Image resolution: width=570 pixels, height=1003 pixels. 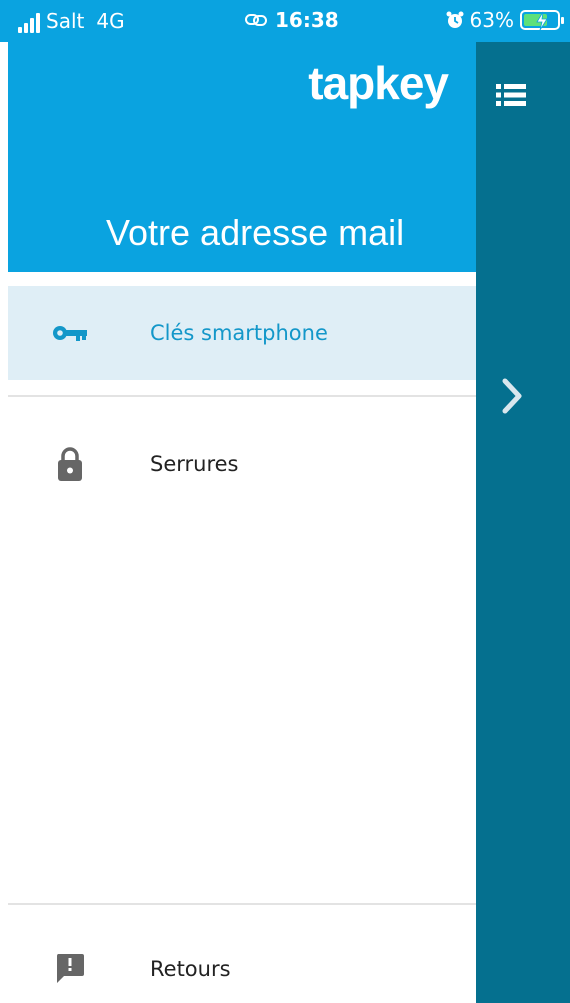 I want to click on lock-icon, so click(x=70, y=464).